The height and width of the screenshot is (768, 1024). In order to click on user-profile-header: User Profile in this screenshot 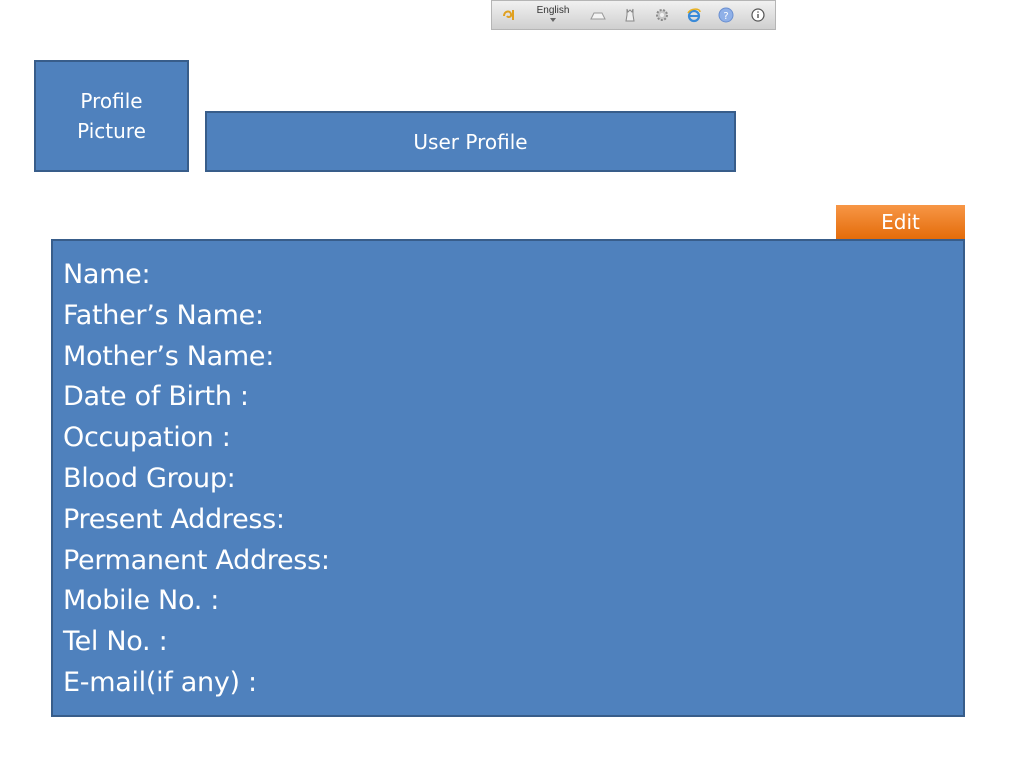, I will do `click(470, 141)`.